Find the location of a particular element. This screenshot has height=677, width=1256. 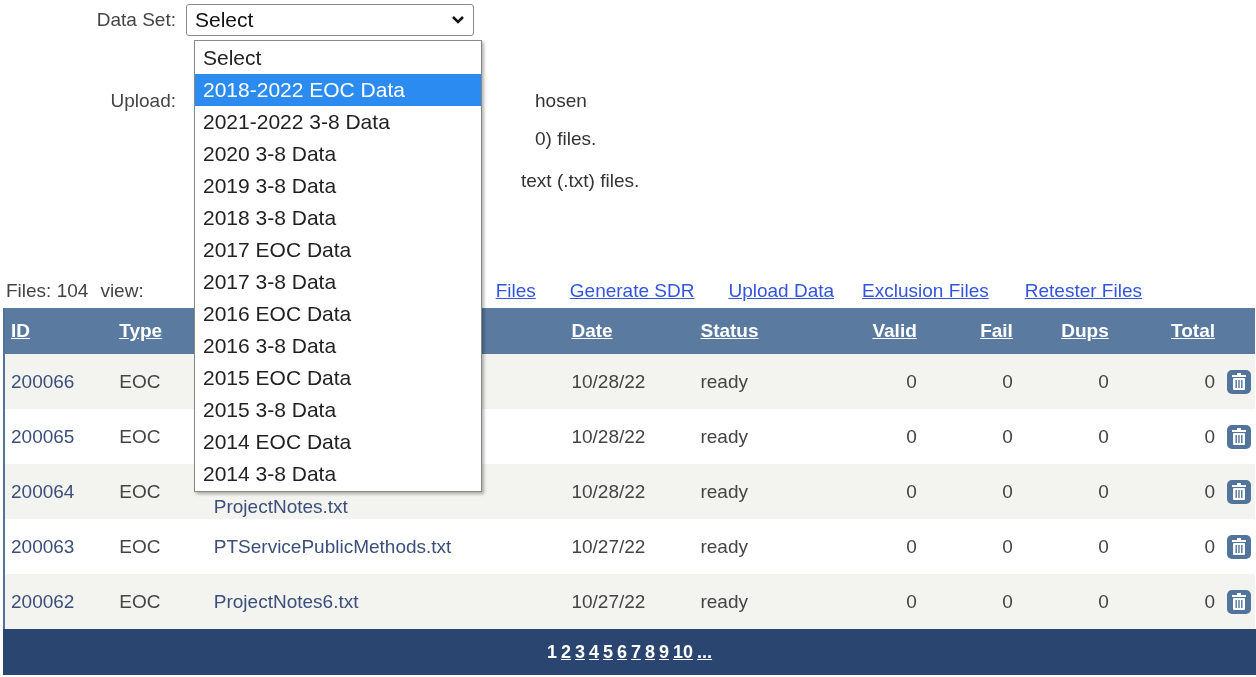

nav-link: Upload Data is located at coordinates (781, 291).